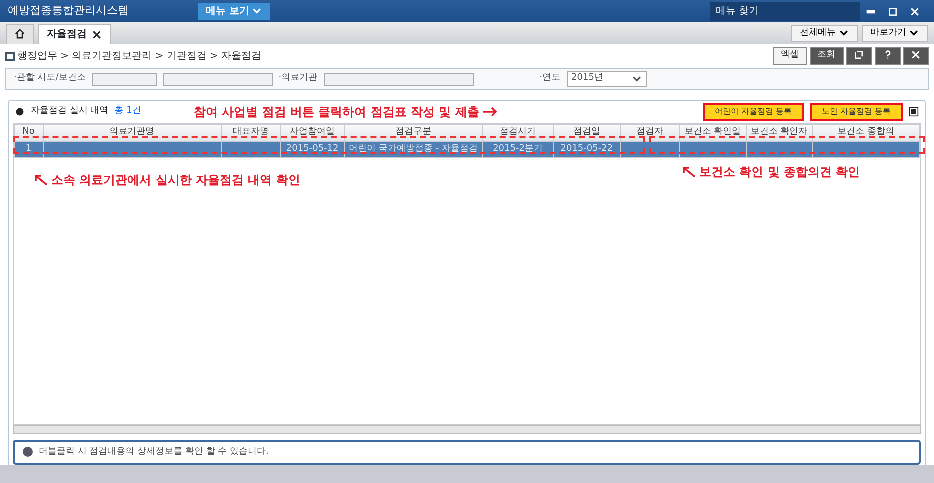  Describe the element at coordinates (790, 56) in the screenshot. I see `excel-button: 엑셀` at that location.